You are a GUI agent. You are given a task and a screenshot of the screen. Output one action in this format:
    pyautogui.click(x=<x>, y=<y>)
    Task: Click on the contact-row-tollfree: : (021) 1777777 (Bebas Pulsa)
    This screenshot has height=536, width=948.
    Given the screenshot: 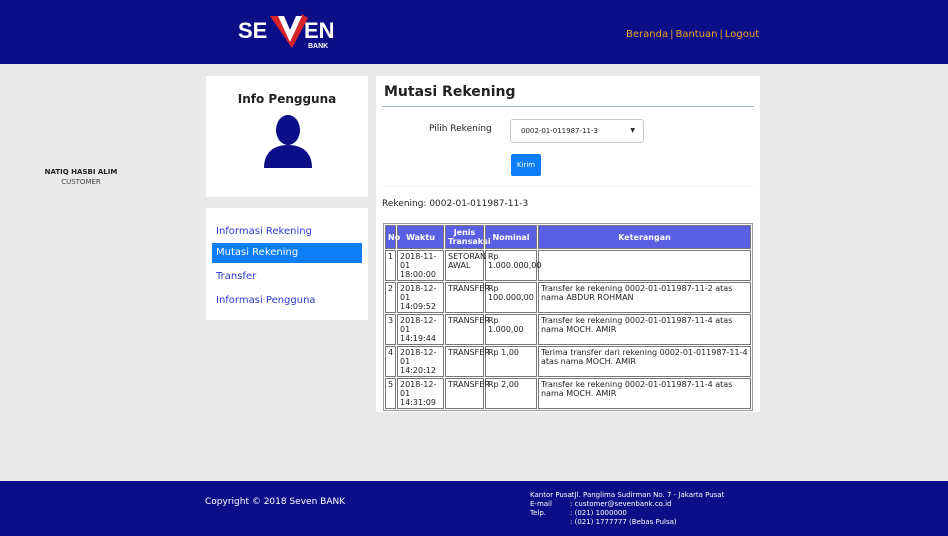 What is the action you would take?
    pyautogui.click(x=627, y=522)
    